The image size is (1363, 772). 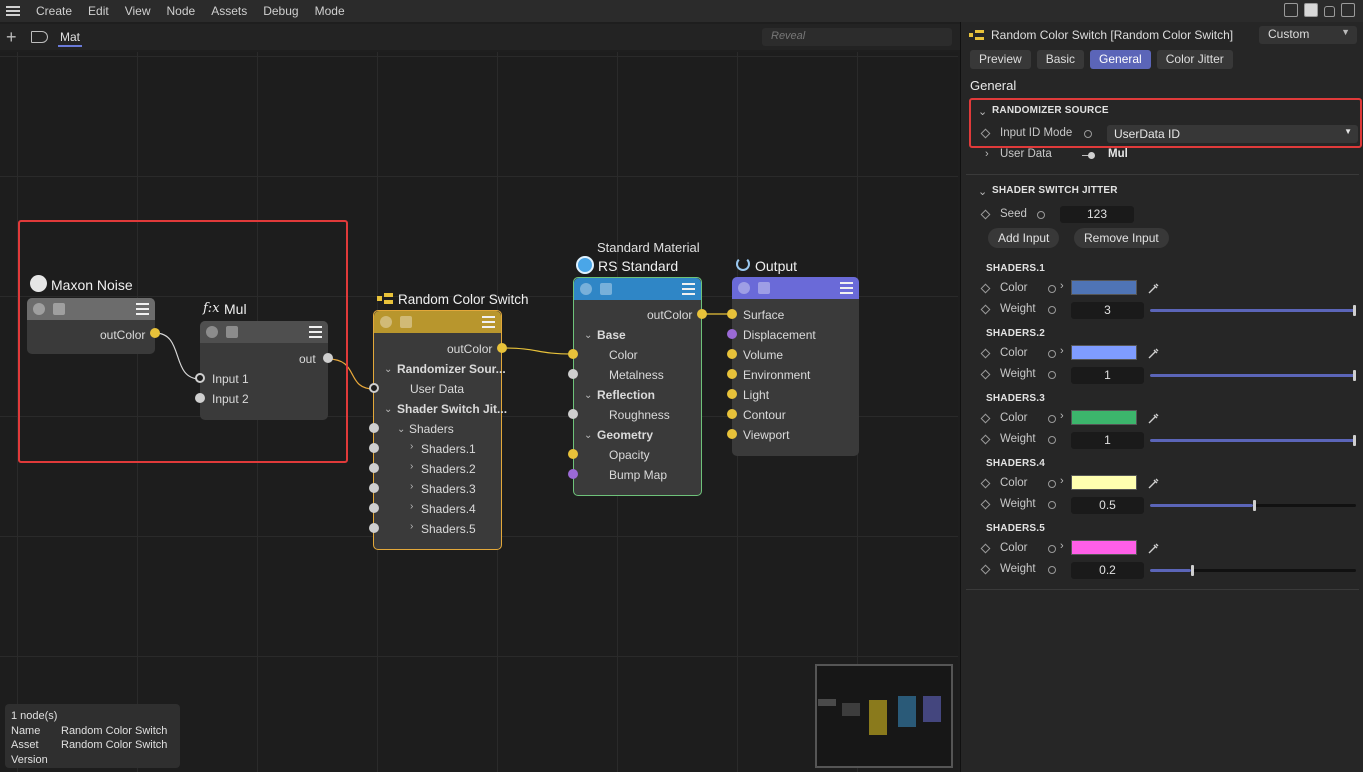 I want to click on add-input-button: Add Input, so click(x=1024, y=238).